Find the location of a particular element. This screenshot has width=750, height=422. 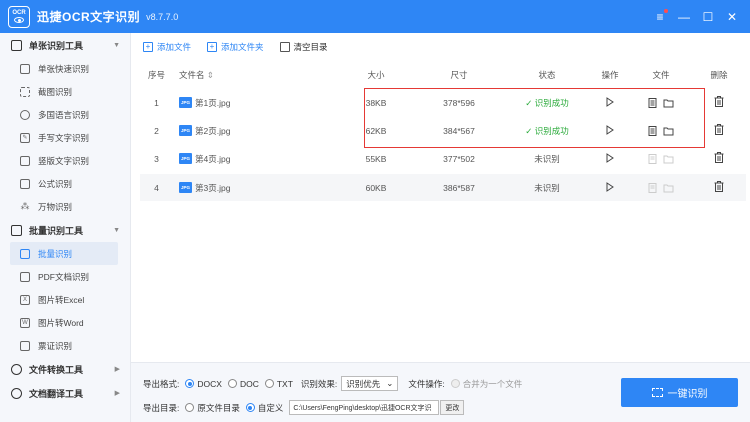

menu-button: ≡ is located at coordinates (660, 17).